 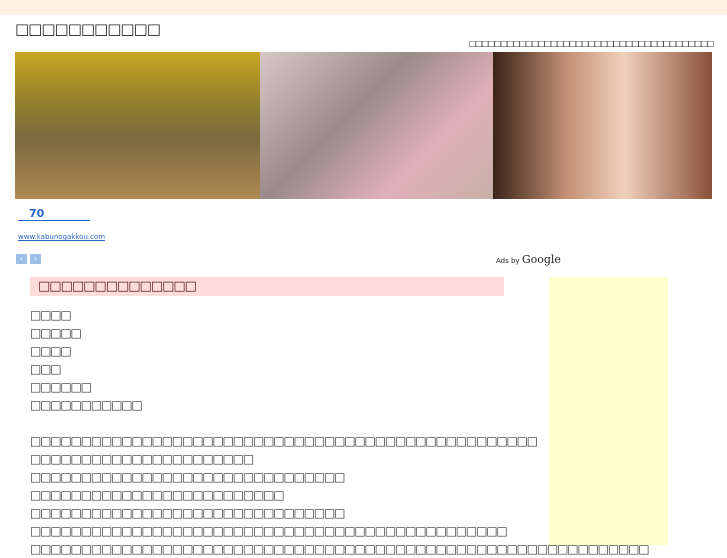 I want to click on ad-nav: ‹ ›, so click(x=28, y=259).